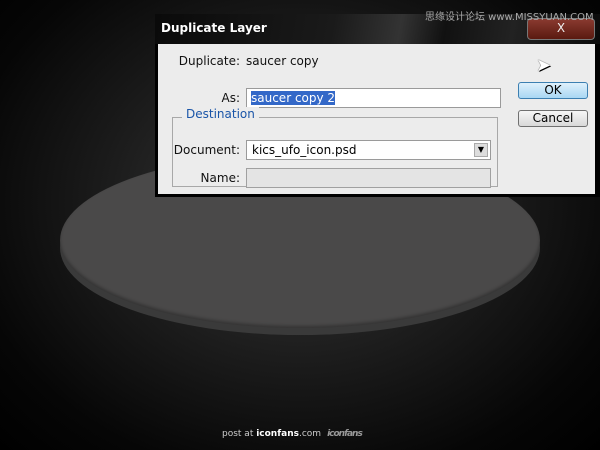 This screenshot has height=450, width=600. Describe the element at coordinates (220, 114) in the screenshot. I see `destination-title: Destination` at that location.